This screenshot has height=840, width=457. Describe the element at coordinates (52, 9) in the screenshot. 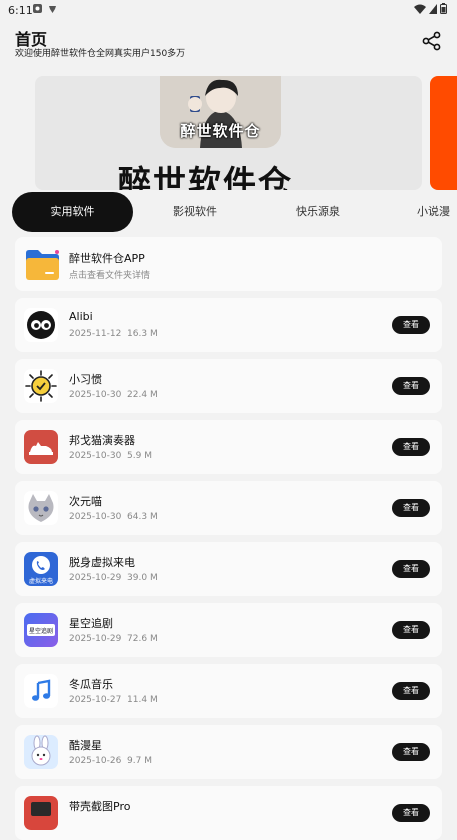

I see `notification-android-icon` at that location.